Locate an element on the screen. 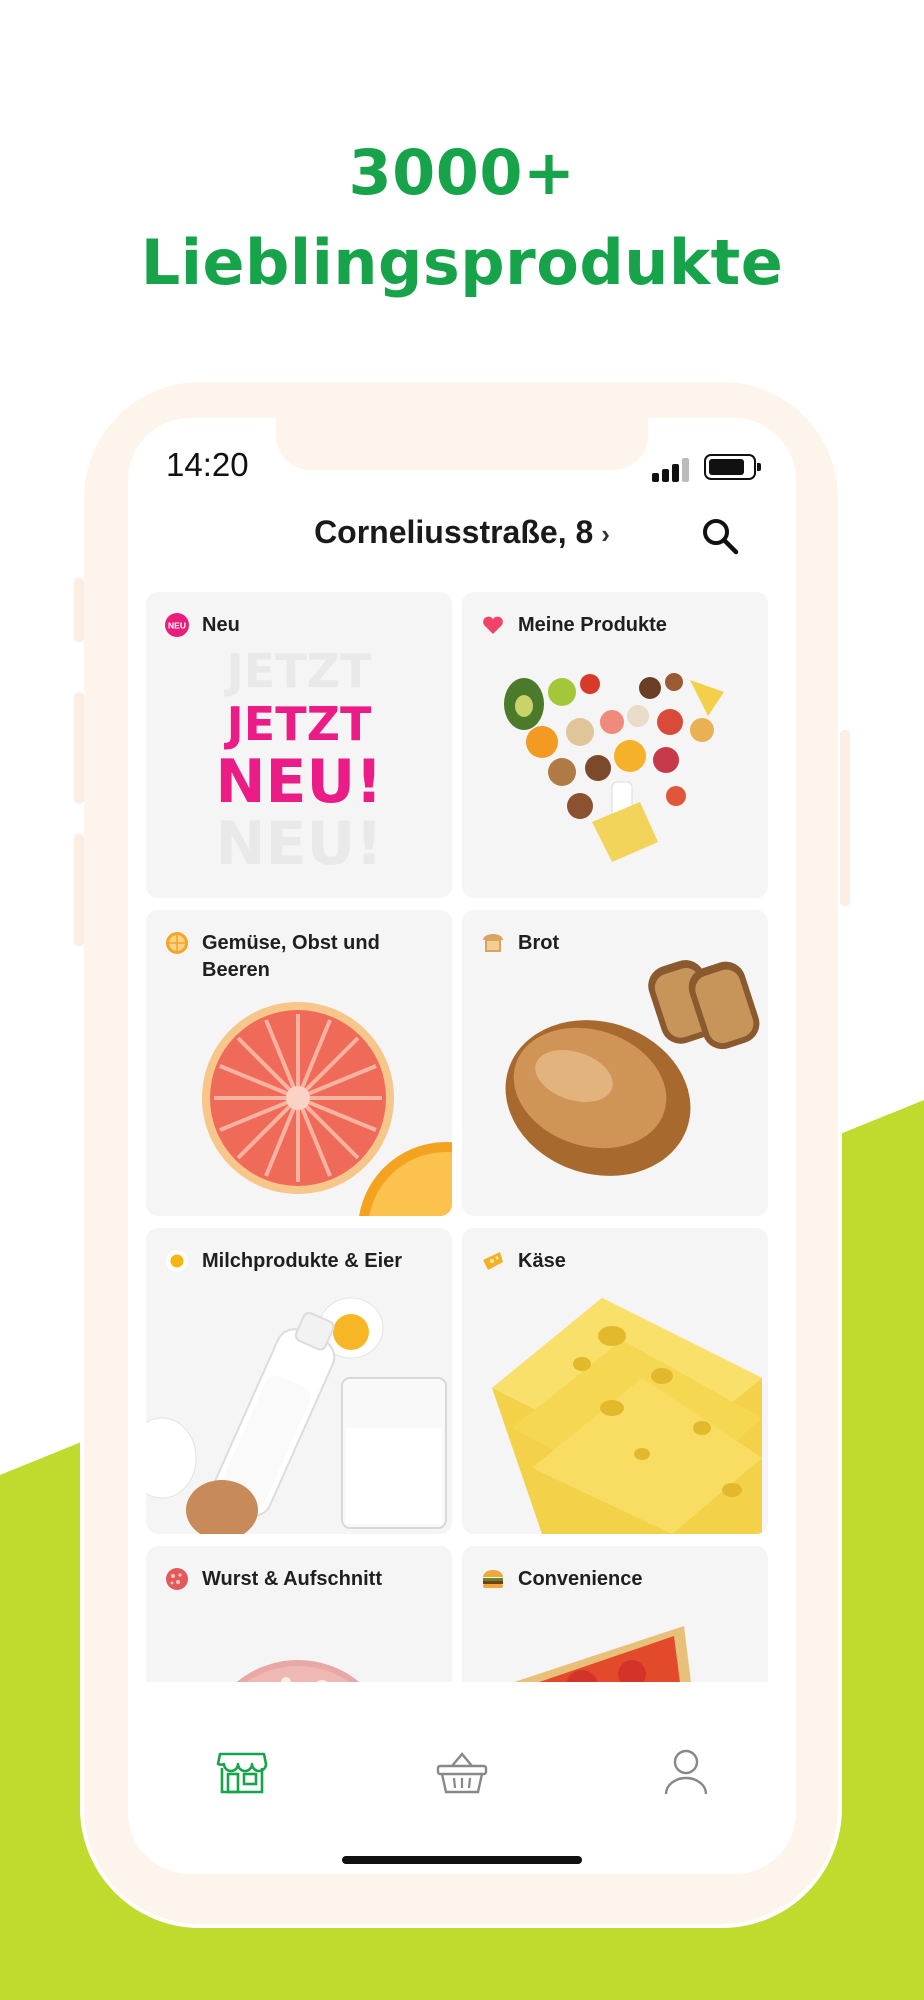 The image size is (924, 2000). phone-side-button is located at coordinates (79, 610).